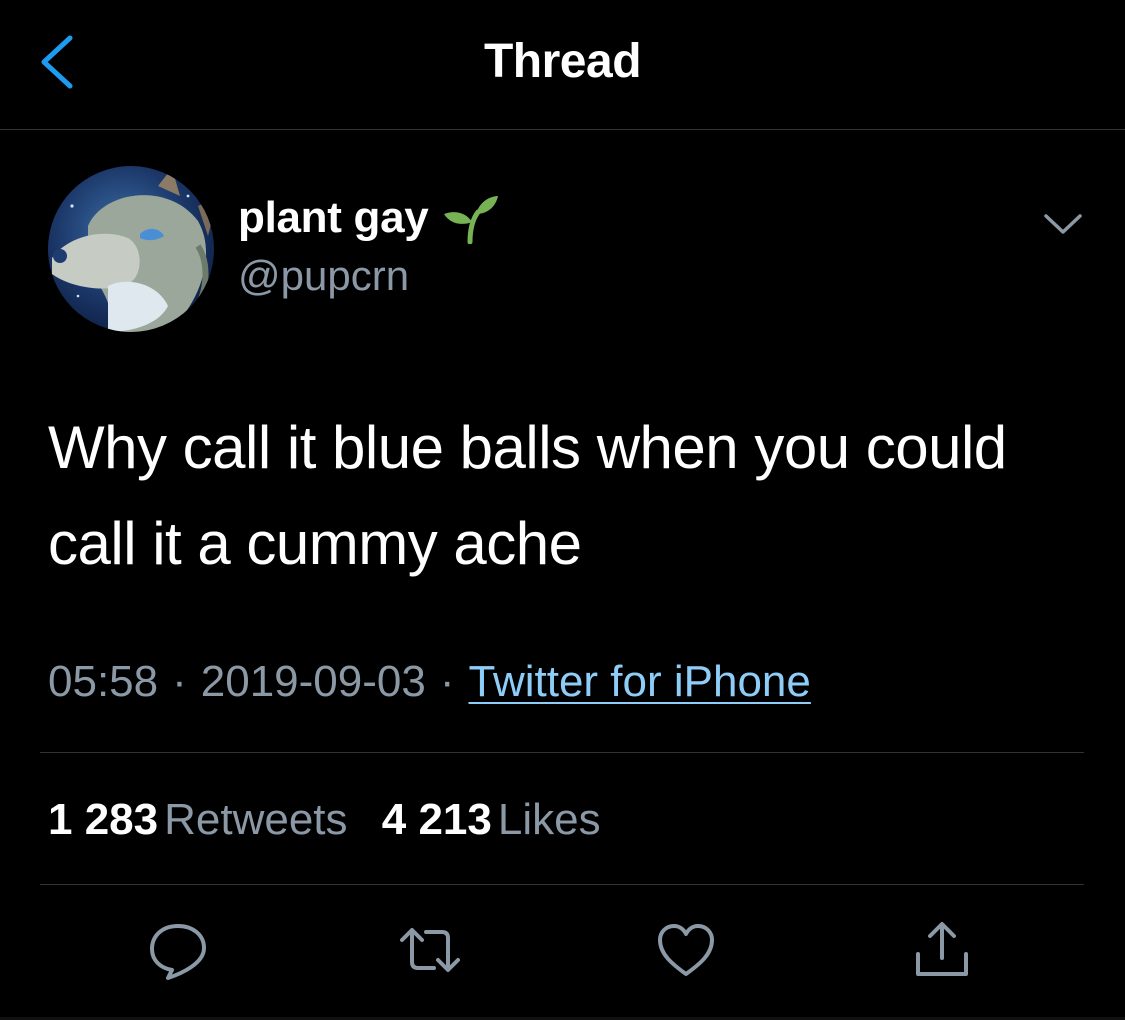 This screenshot has height=1020, width=1125. What do you see at coordinates (103, 819) in the screenshot?
I see `retweets-count: 1 283` at bounding box center [103, 819].